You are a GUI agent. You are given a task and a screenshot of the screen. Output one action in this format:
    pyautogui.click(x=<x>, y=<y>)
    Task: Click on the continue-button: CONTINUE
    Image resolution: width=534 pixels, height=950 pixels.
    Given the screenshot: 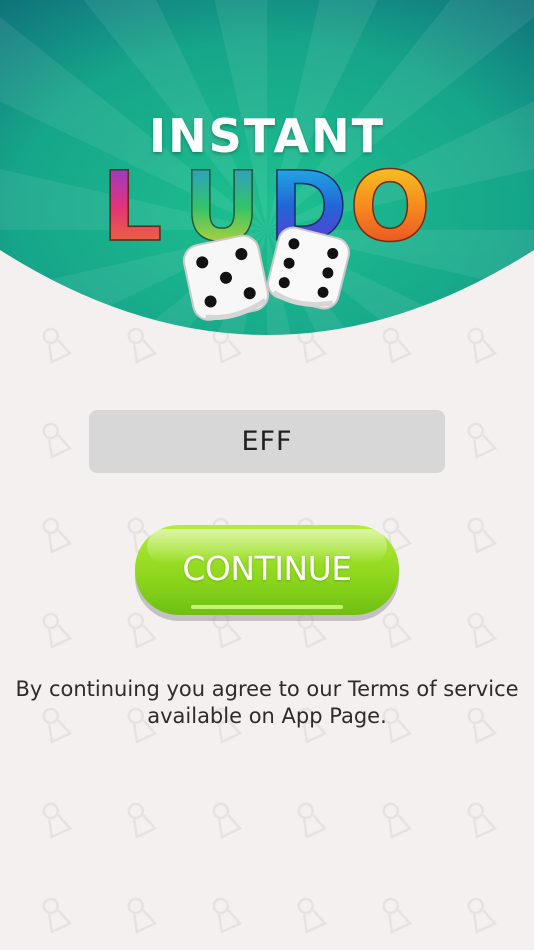 What is the action you would take?
    pyautogui.click(x=267, y=573)
    